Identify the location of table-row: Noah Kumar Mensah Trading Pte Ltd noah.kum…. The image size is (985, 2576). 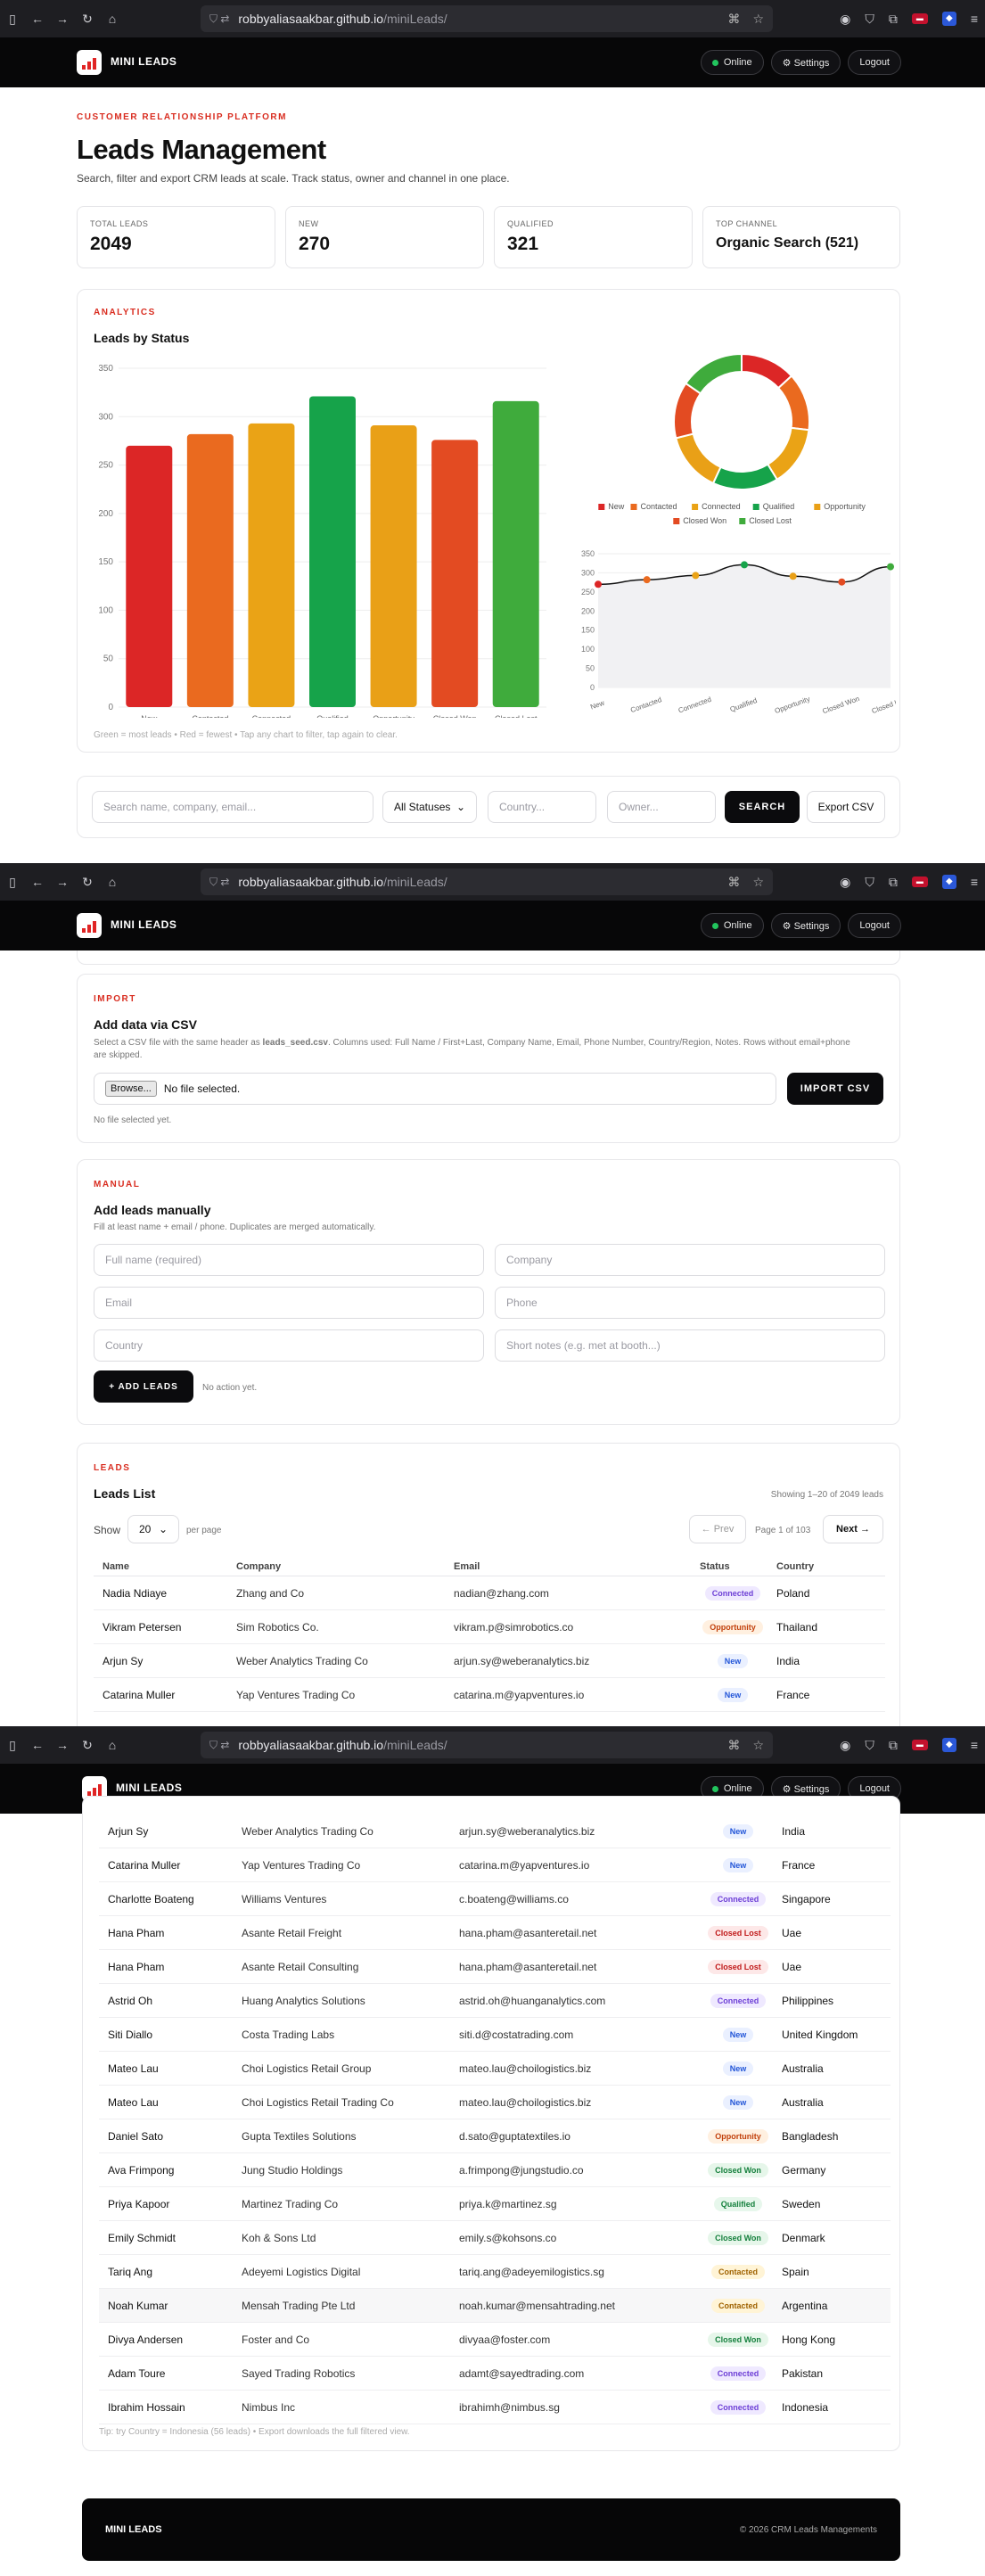
(495, 2306).